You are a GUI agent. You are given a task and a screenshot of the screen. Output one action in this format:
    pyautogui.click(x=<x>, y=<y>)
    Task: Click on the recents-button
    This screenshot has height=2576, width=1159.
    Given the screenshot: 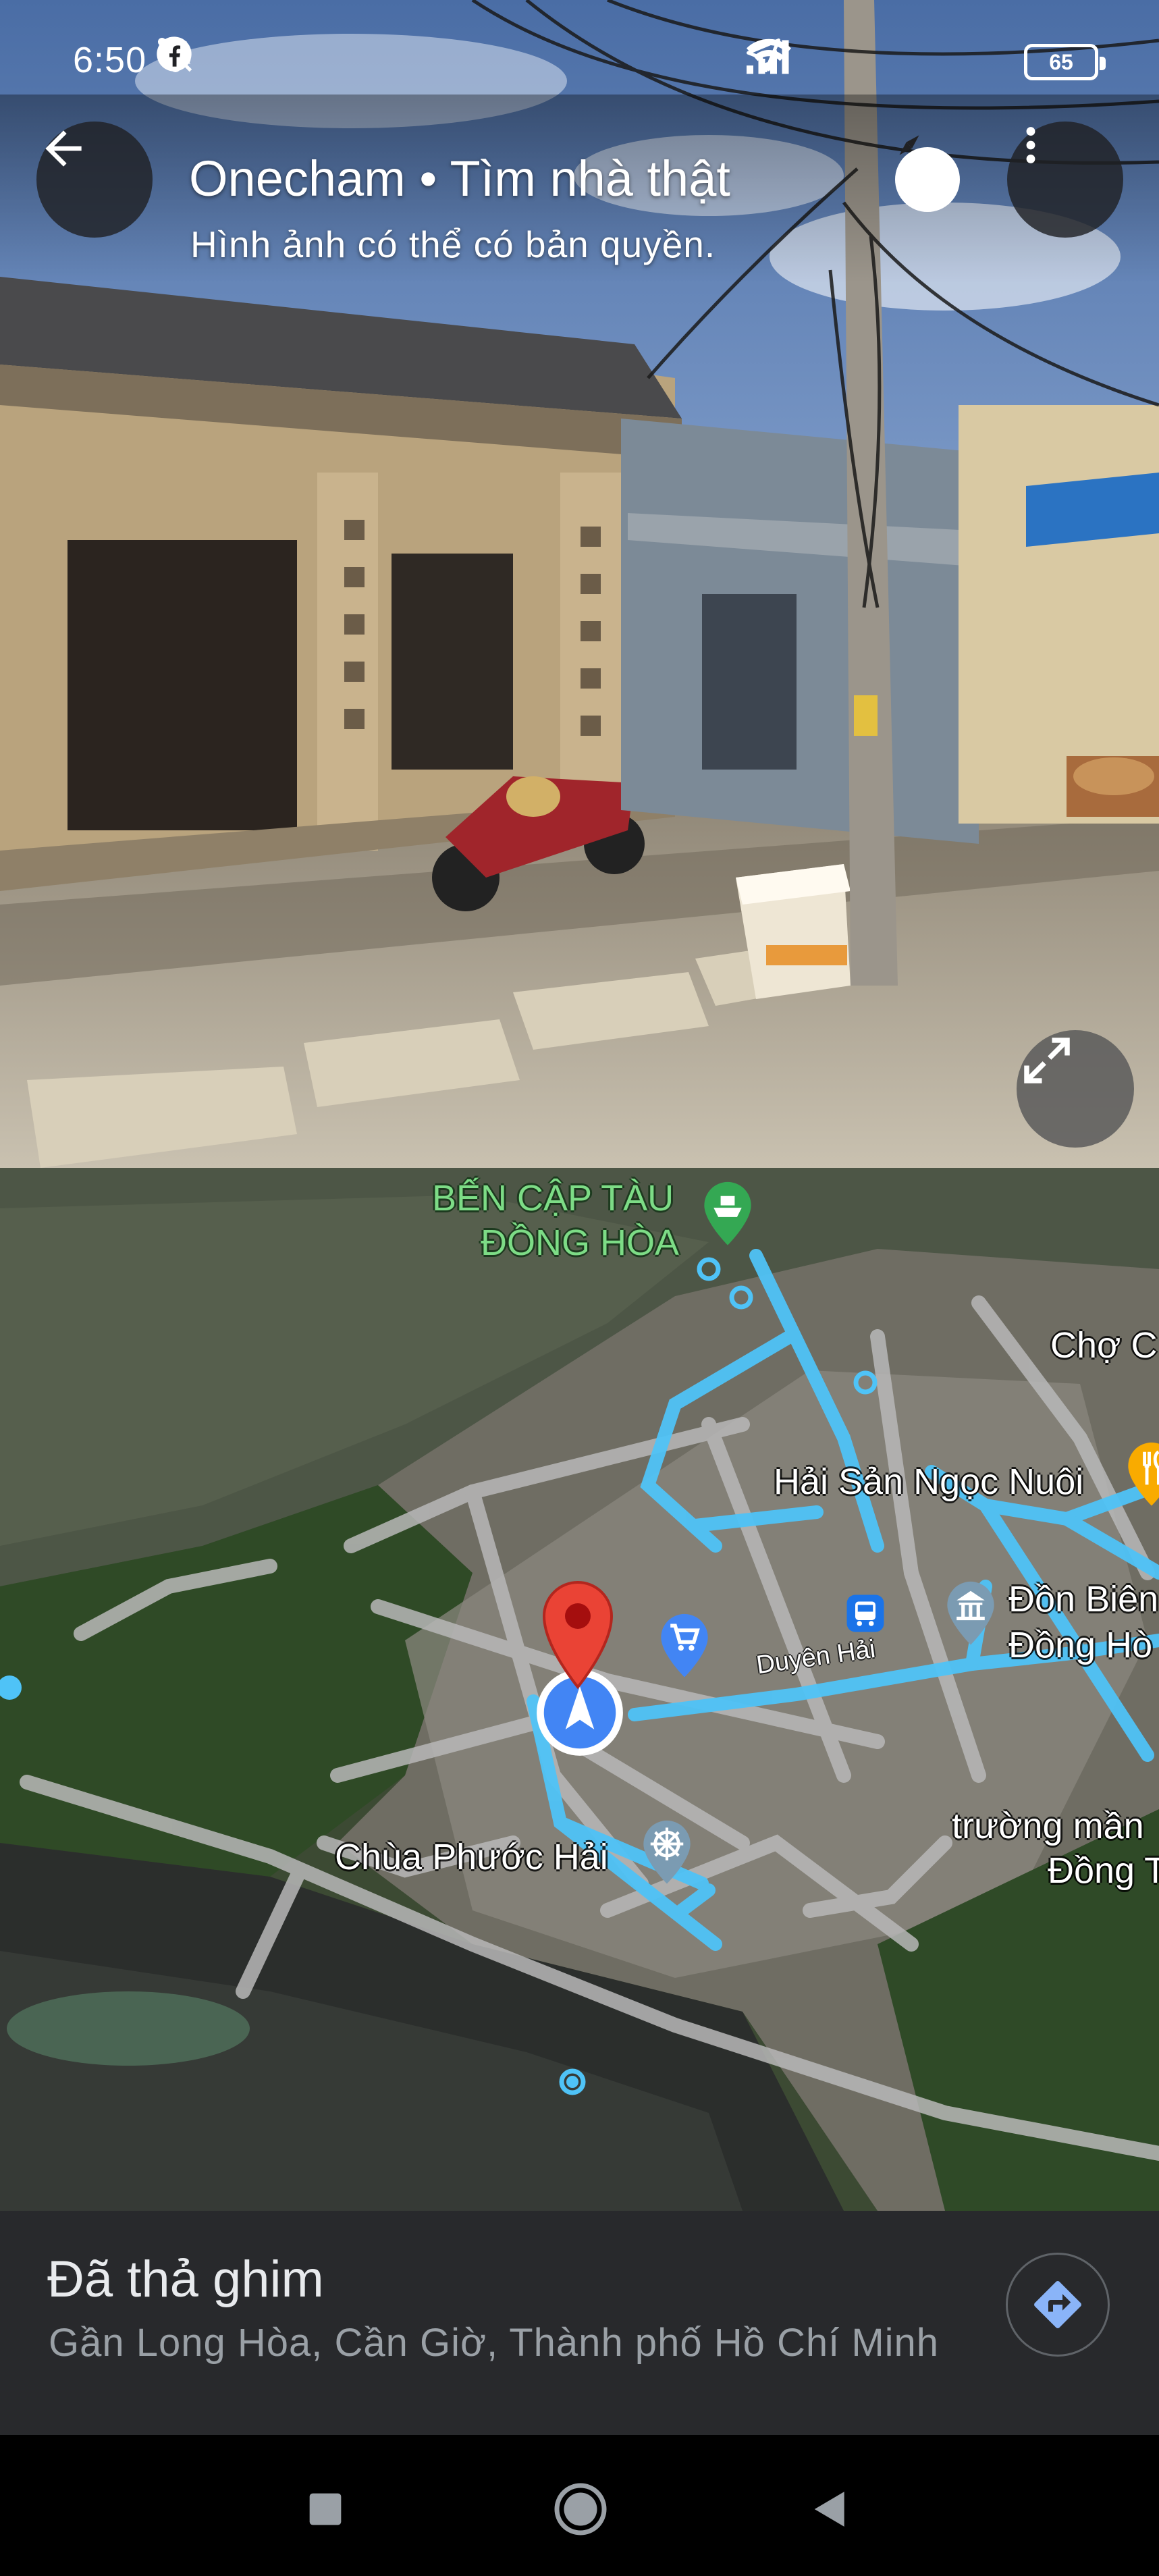 What is the action you would take?
    pyautogui.click(x=325, y=2509)
    